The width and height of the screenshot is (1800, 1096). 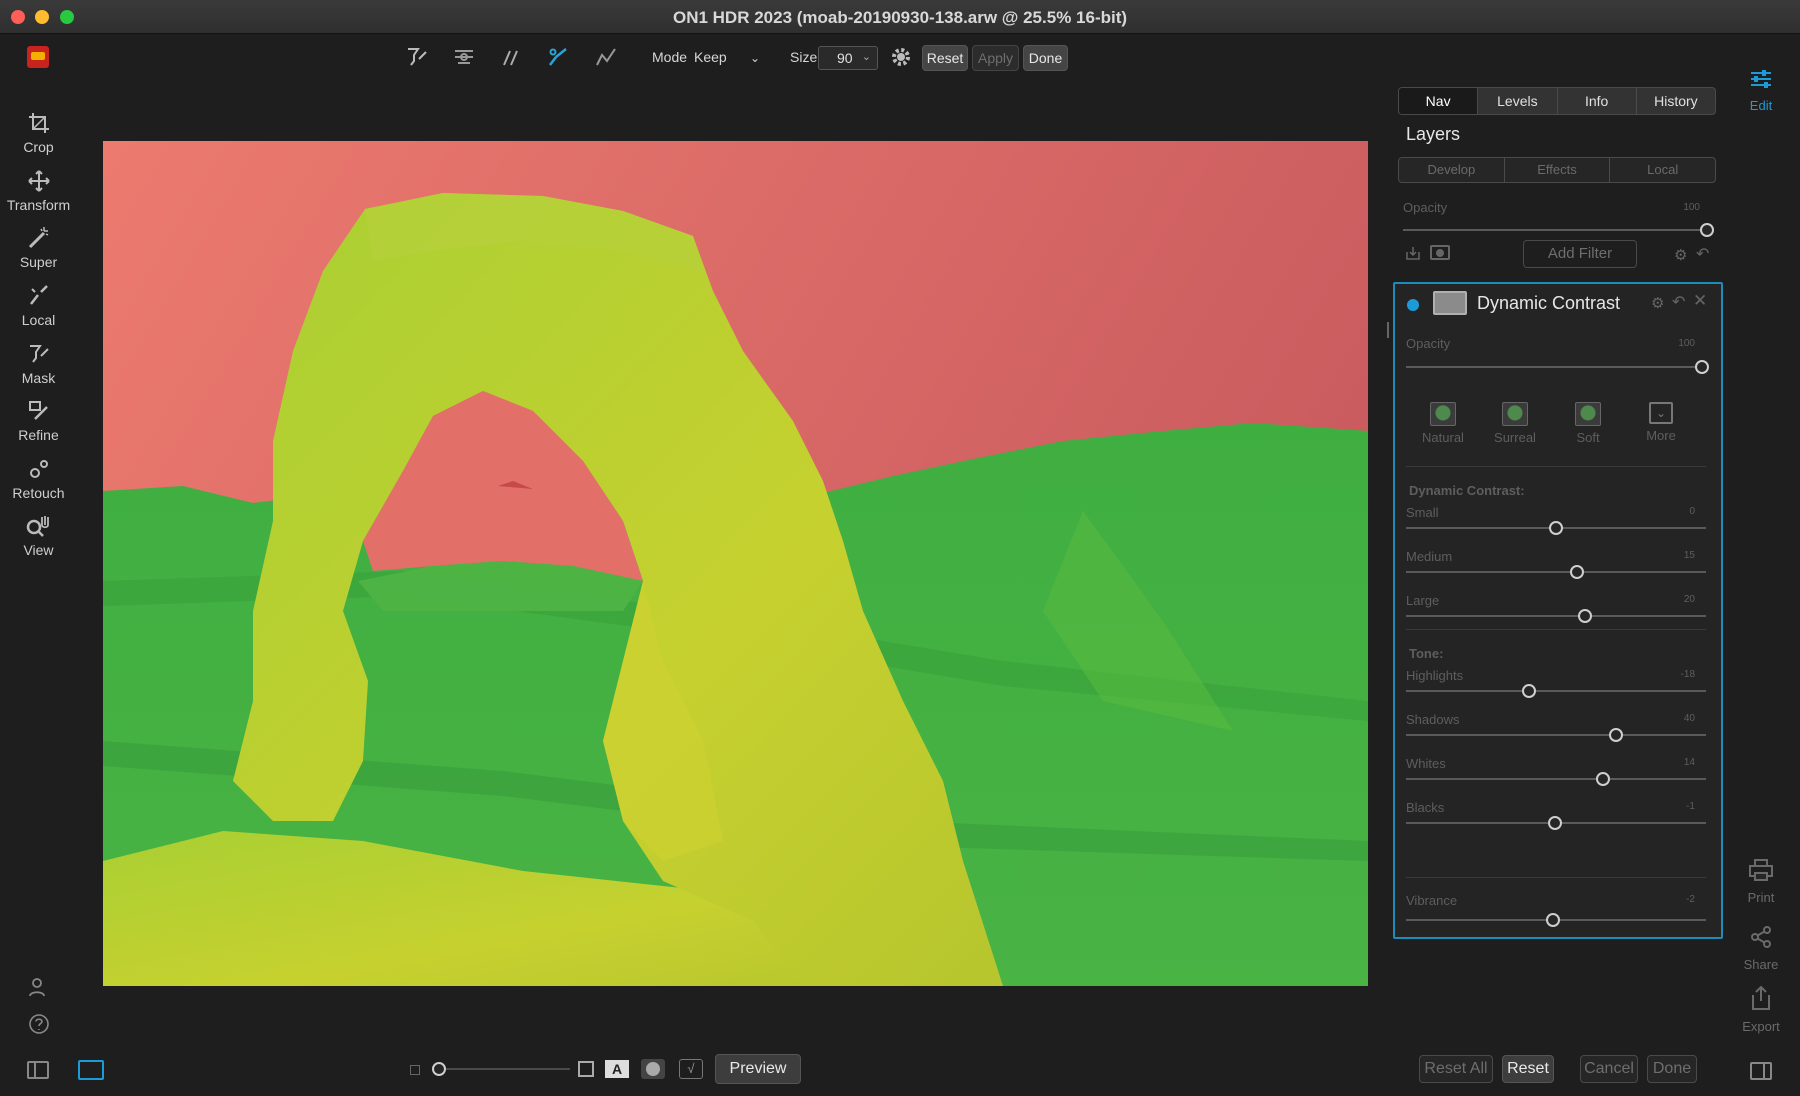 What do you see at coordinates (1413, 255) in the screenshot?
I see `save-layer-icon` at bounding box center [1413, 255].